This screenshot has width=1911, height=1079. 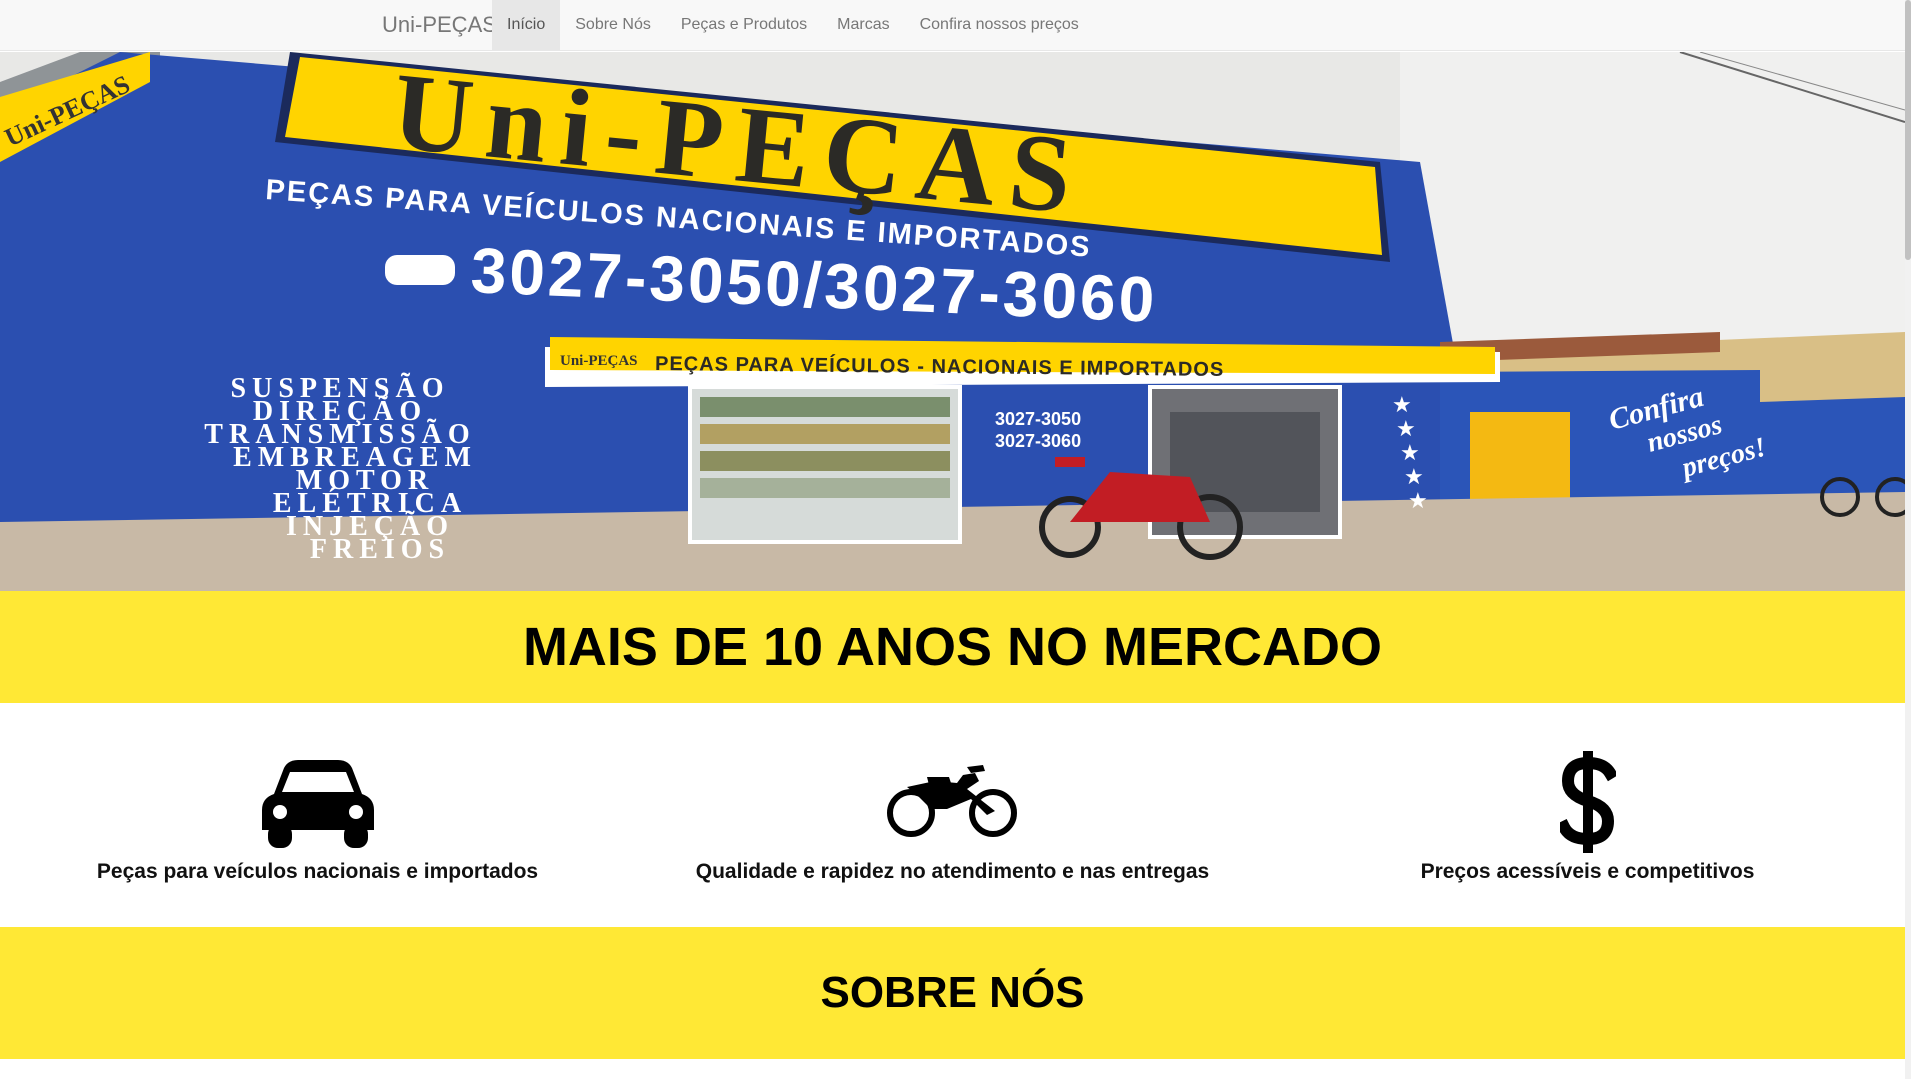 What do you see at coordinates (1908, 539) in the screenshot?
I see `page-scrollbar` at bounding box center [1908, 539].